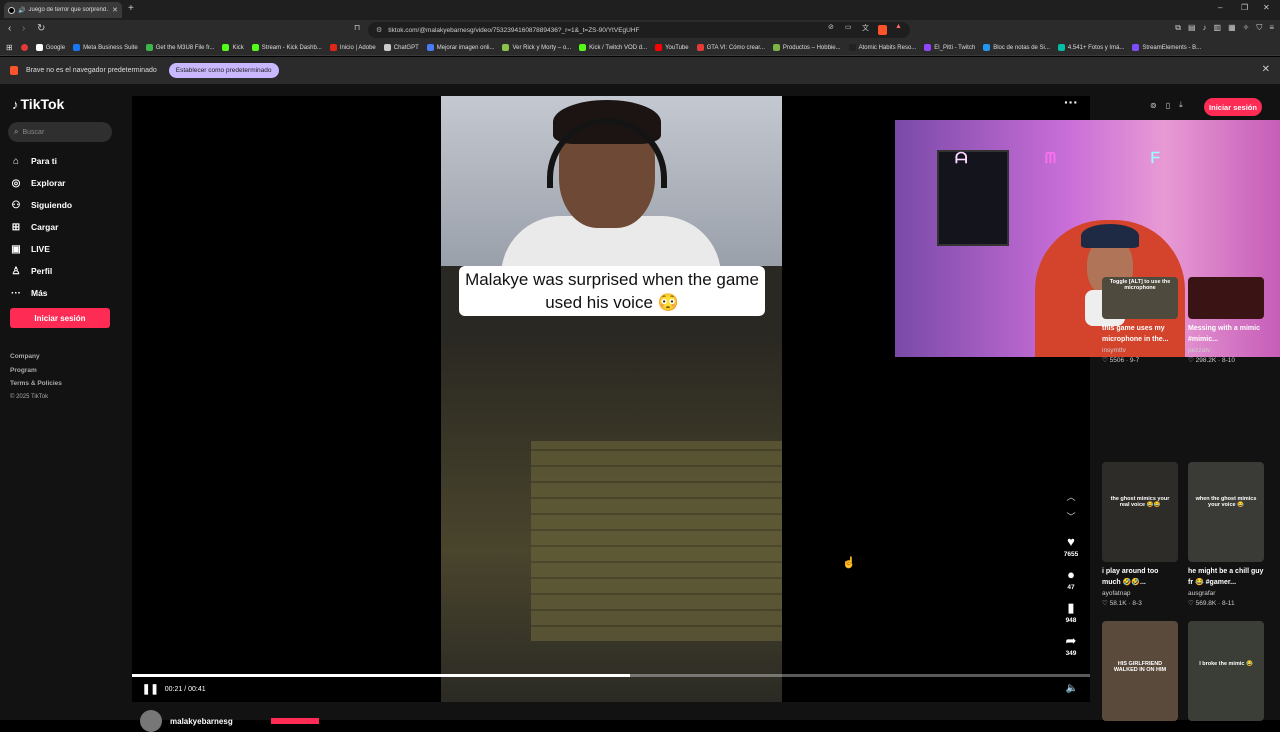 The image size is (1280, 732). I want to click on reload-button: ↻, so click(41, 28).